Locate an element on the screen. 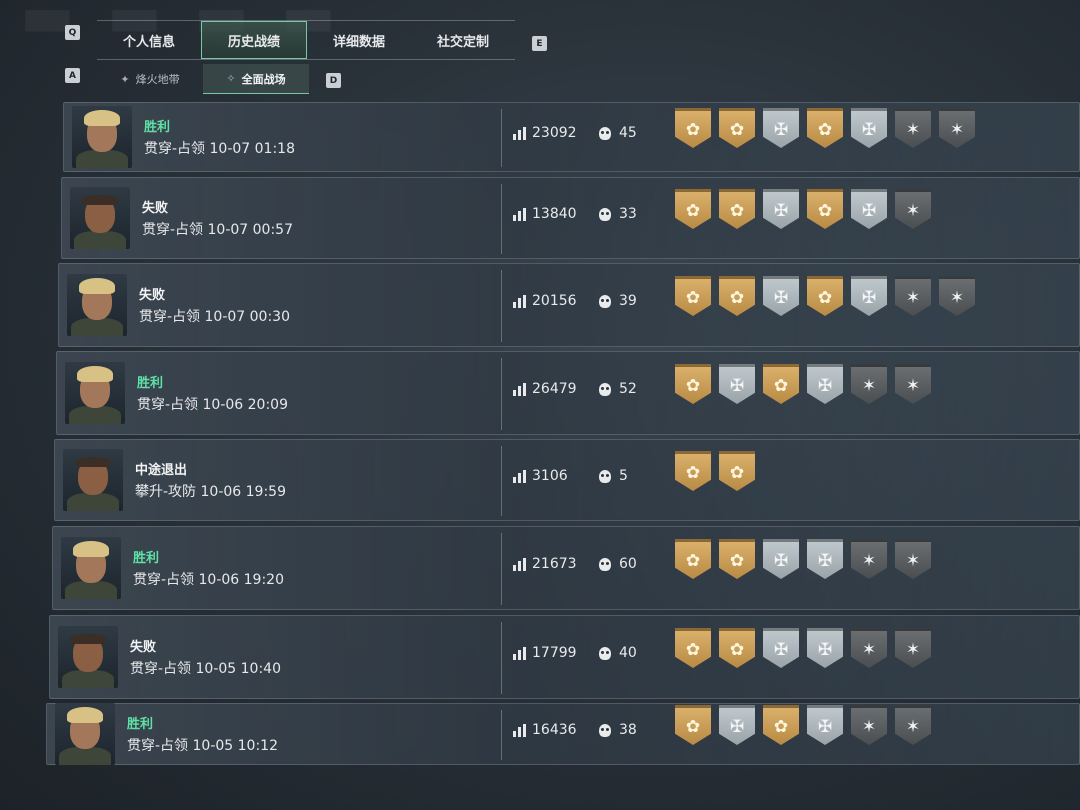 The width and height of the screenshot is (1080, 810). match-result: 中途退出 is located at coordinates (161, 470).